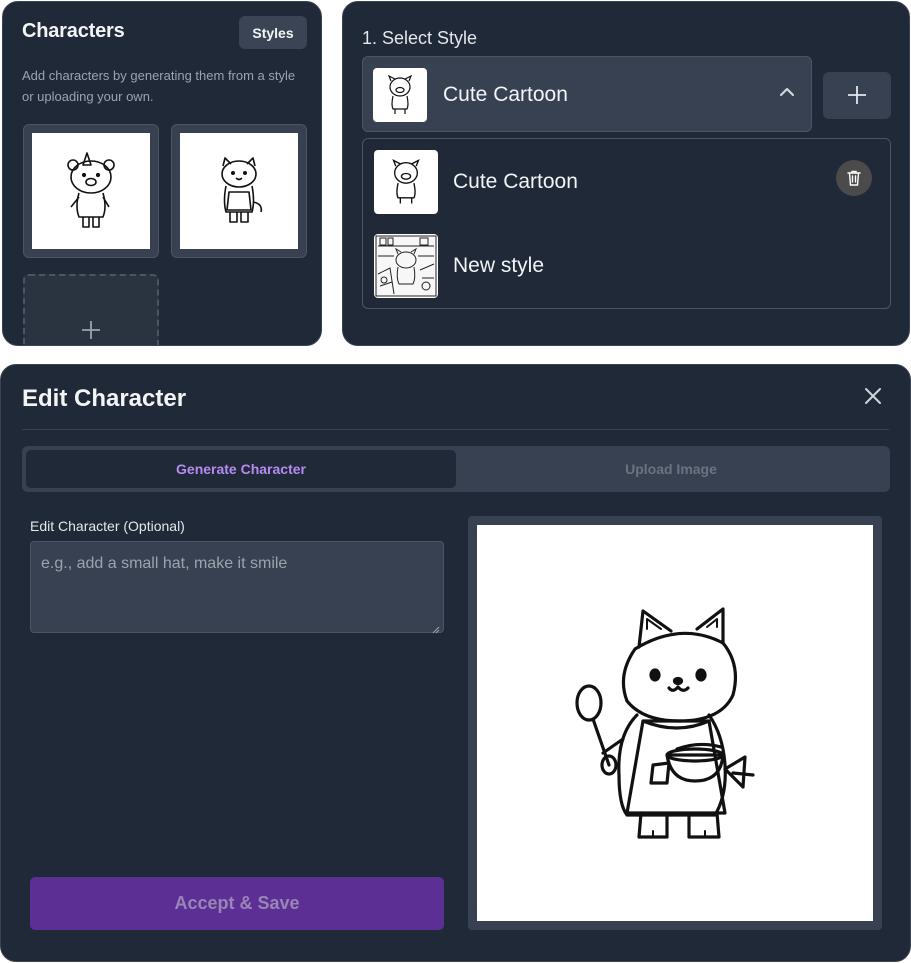  I want to click on tab-upload-image: Upload Image, so click(671, 469).